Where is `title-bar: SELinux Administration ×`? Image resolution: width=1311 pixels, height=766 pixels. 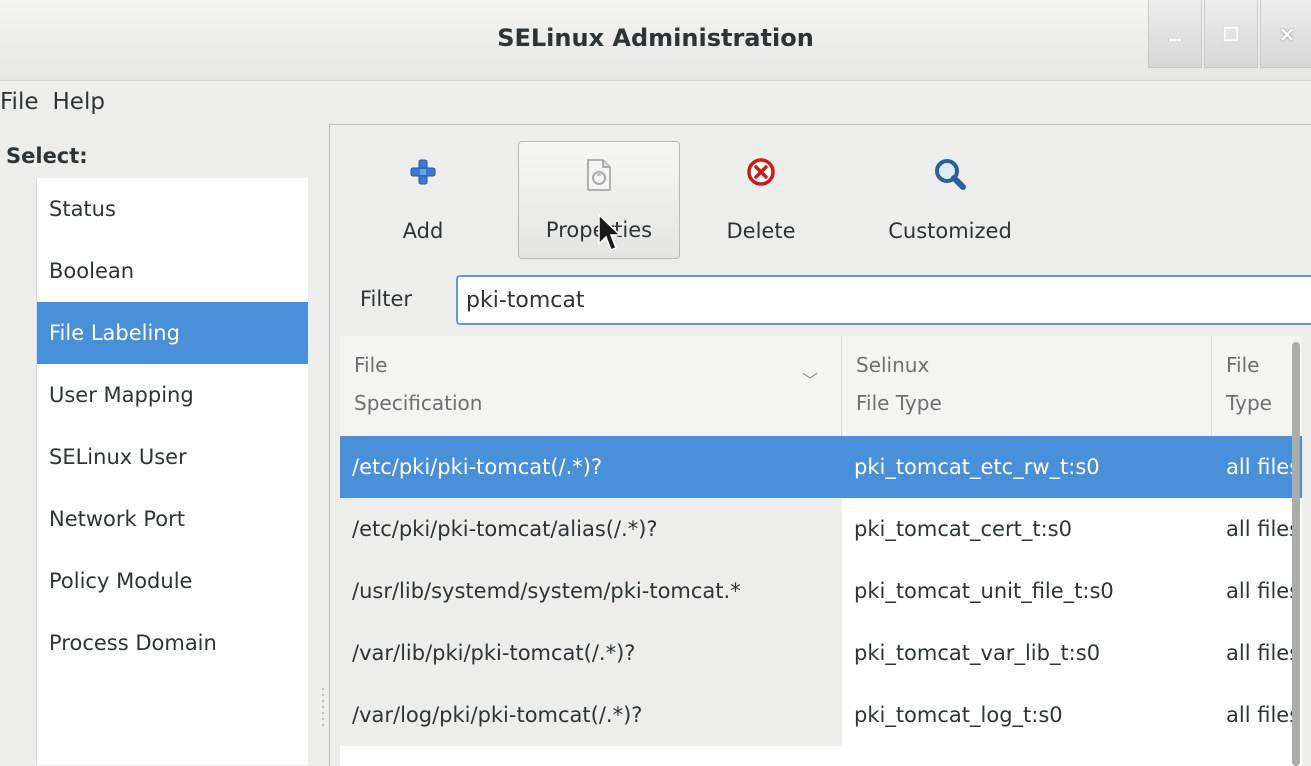 title-bar: SELinux Administration × is located at coordinates (655, 40).